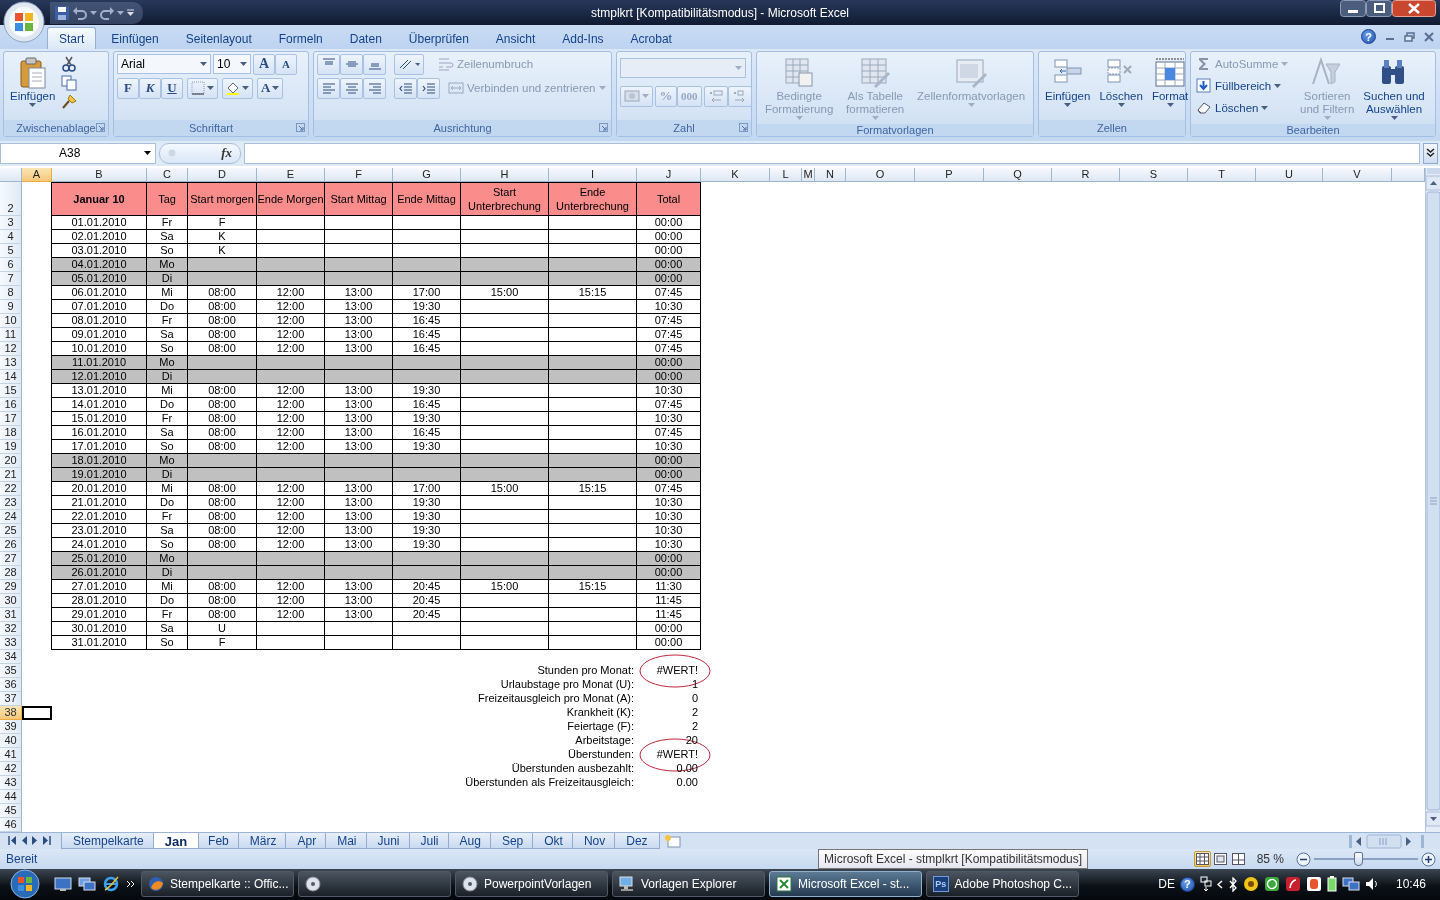  What do you see at coordinates (1222, 174) in the screenshot?
I see `column-header: T` at bounding box center [1222, 174].